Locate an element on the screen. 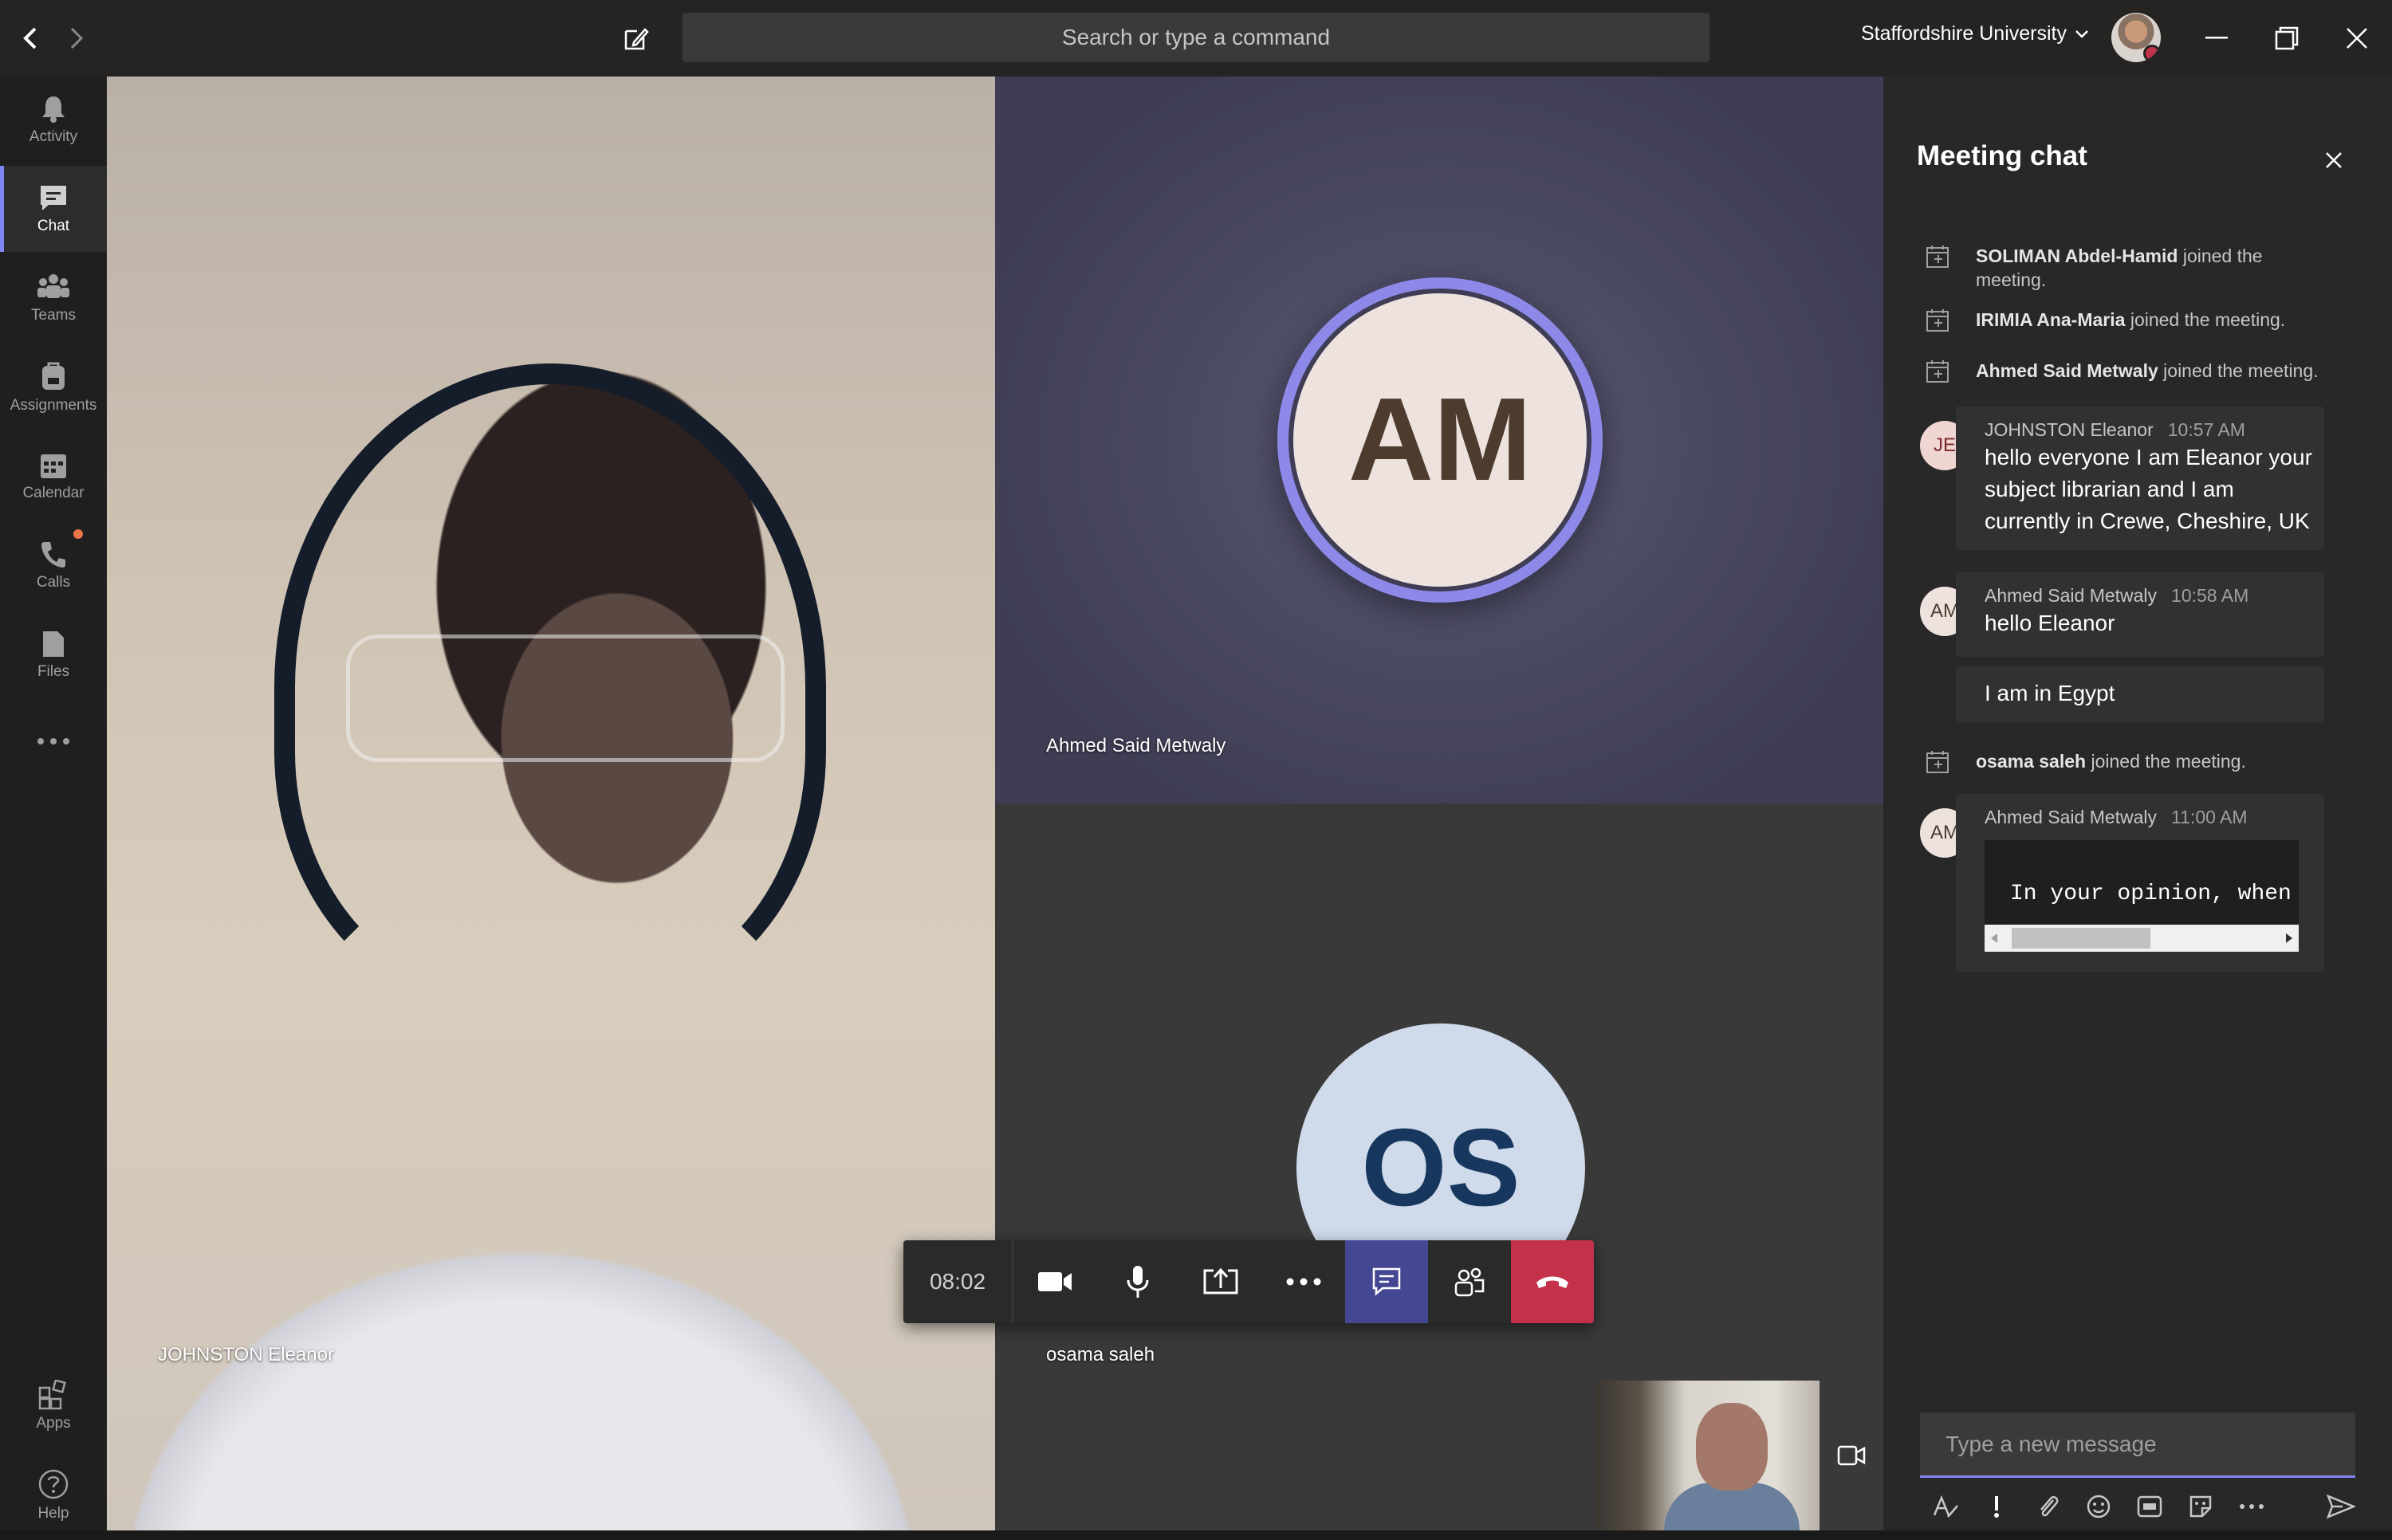 The width and height of the screenshot is (2392, 1540). window-bottom-edge is located at coordinates (1196, 1535).